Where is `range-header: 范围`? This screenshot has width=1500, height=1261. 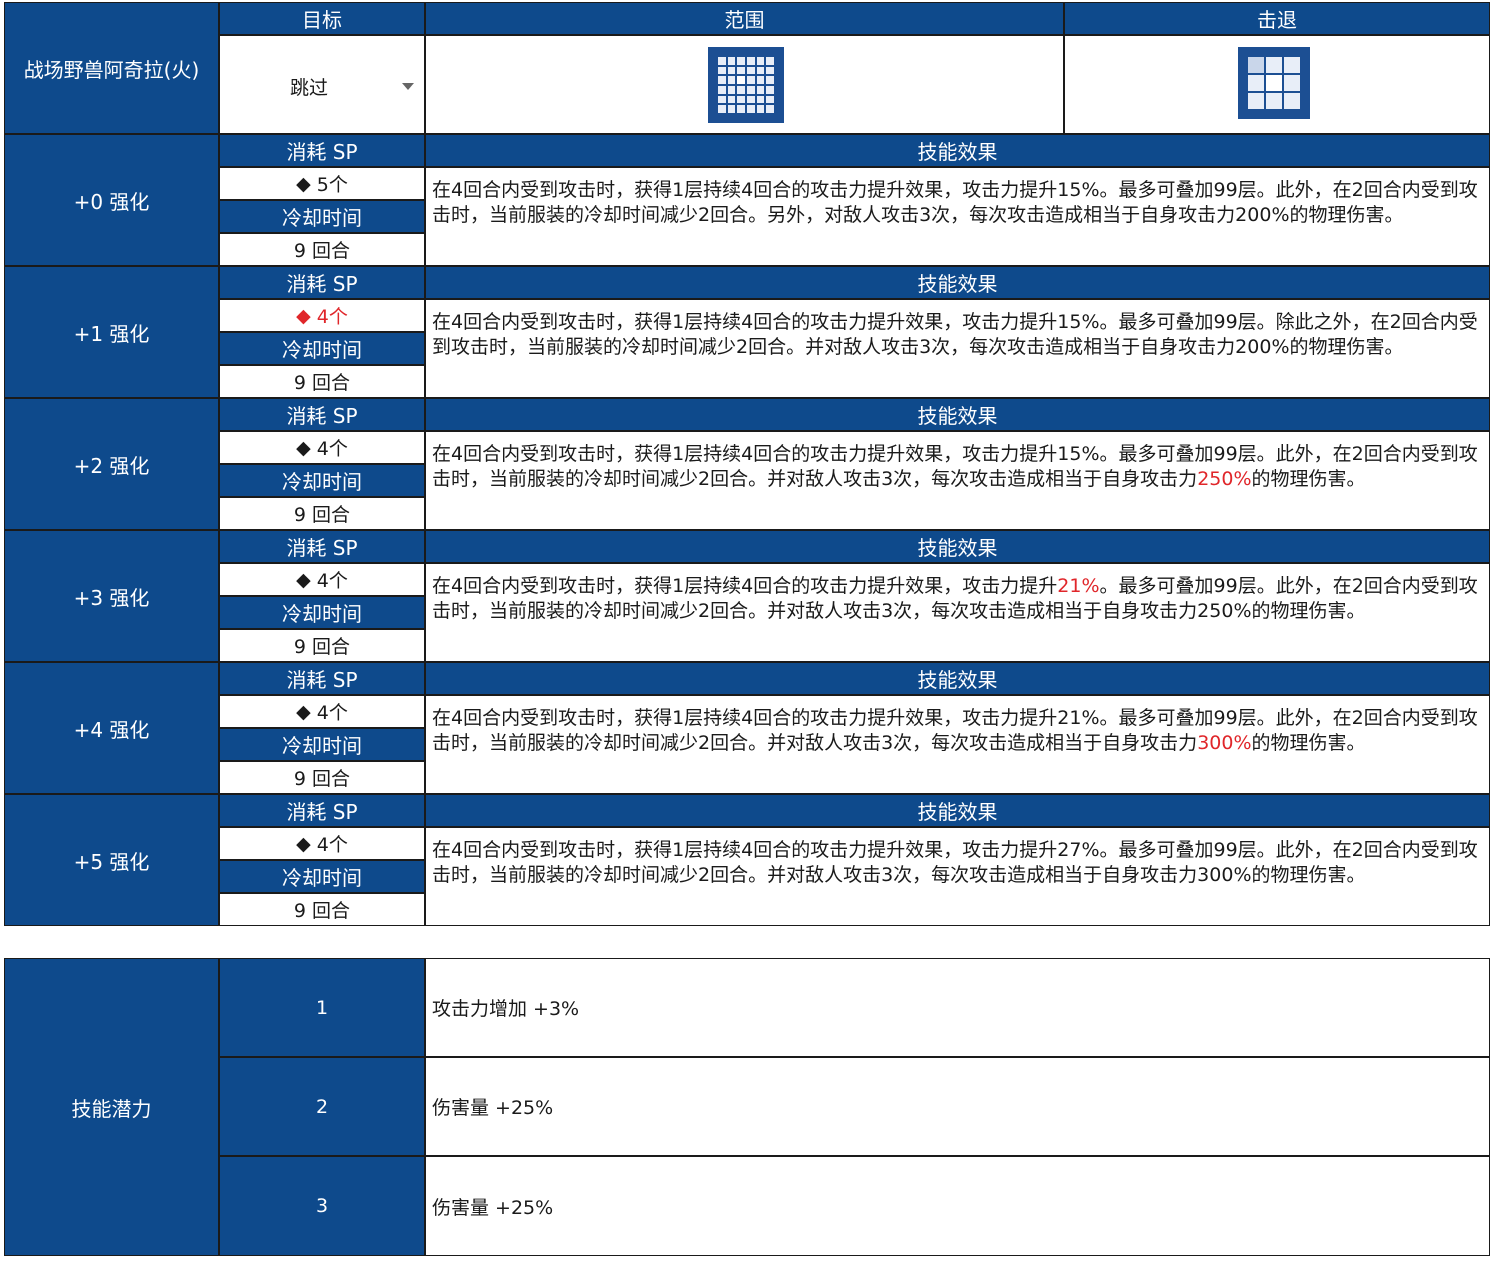 range-header: 范围 is located at coordinates (744, 18).